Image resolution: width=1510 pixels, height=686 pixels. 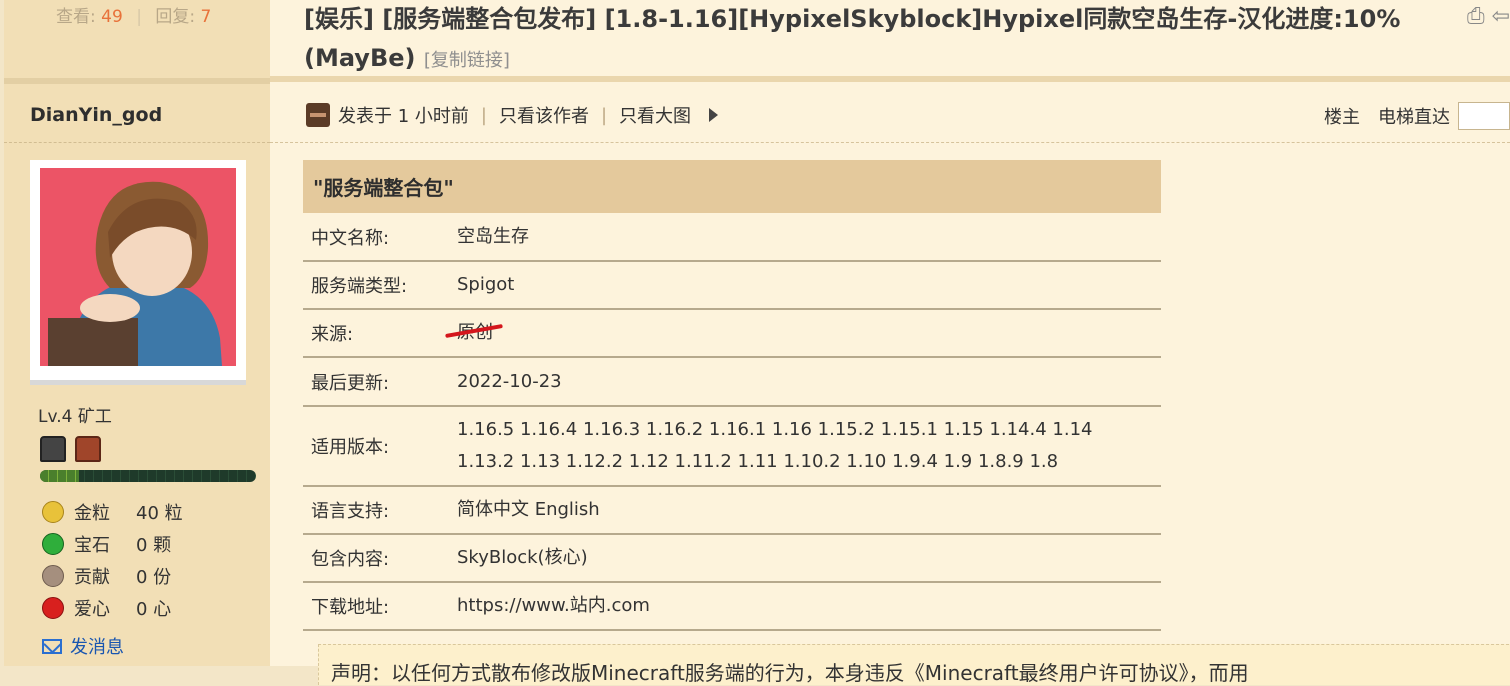 What do you see at coordinates (732, 559) in the screenshot?
I see `table-row: 包含内容: SkyBlock(核心)` at bounding box center [732, 559].